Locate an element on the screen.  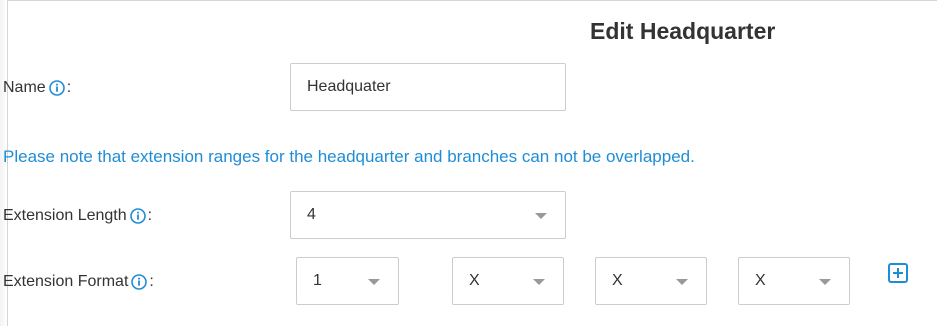
extension-length-label: Extension Length is located at coordinates (65, 215).